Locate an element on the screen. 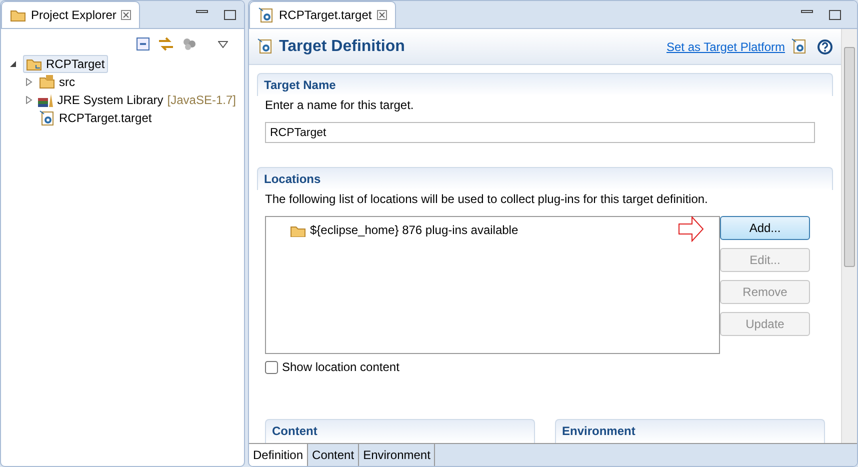  help-icon is located at coordinates (825, 46).